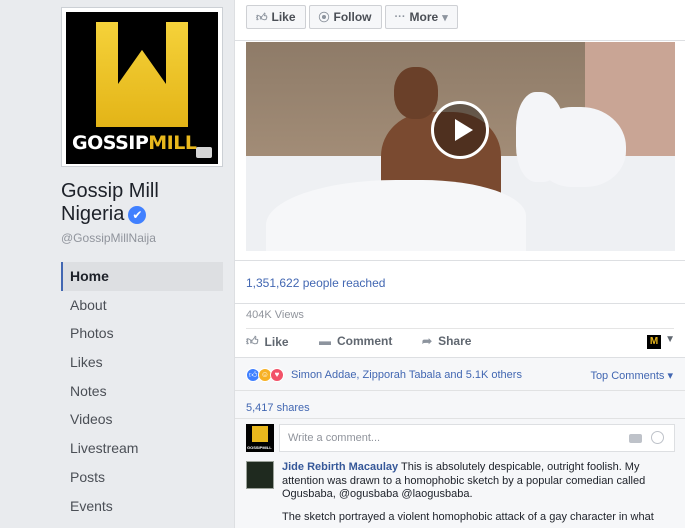 This screenshot has height=528, width=685. I want to click on chevron-down-icon: ▼, so click(670, 339).